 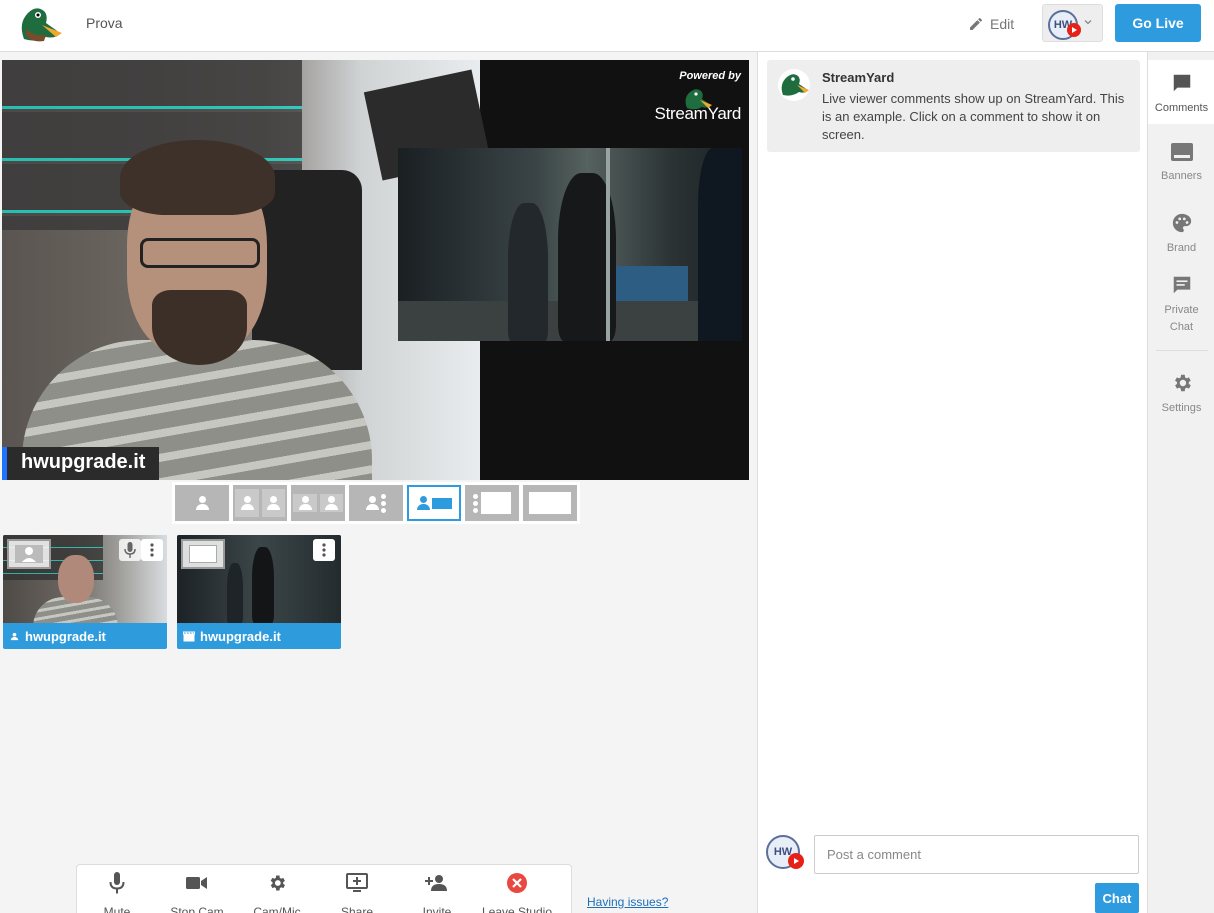 I want to click on tab-private-chat: Private Chat, so click(x=1181, y=305).